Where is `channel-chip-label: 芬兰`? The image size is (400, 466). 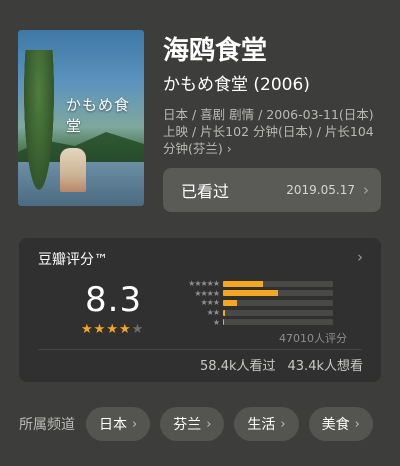
channel-chip-label: 芬兰 is located at coordinates (187, 425).